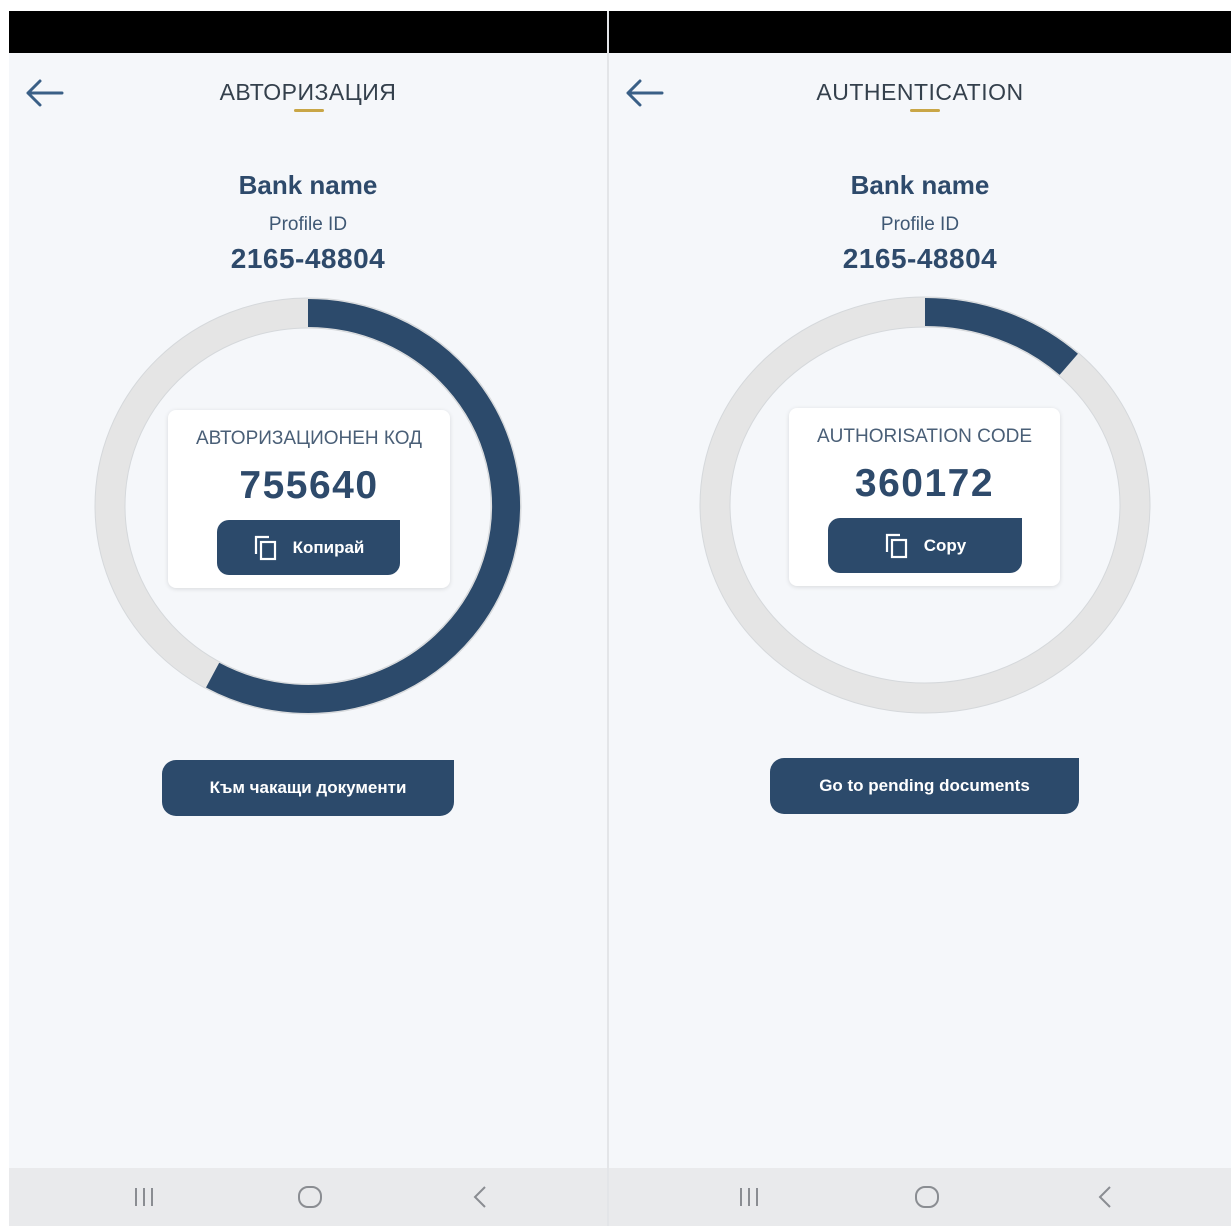  I want to click on pending-documents-button: Към чакащи документи, so click(308, 788).